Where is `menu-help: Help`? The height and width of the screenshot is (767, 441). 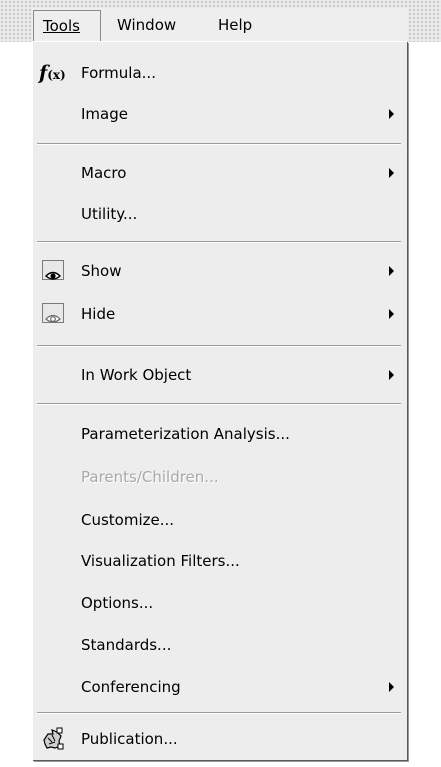 menu-help: Help is located at coordinates (239, 26).